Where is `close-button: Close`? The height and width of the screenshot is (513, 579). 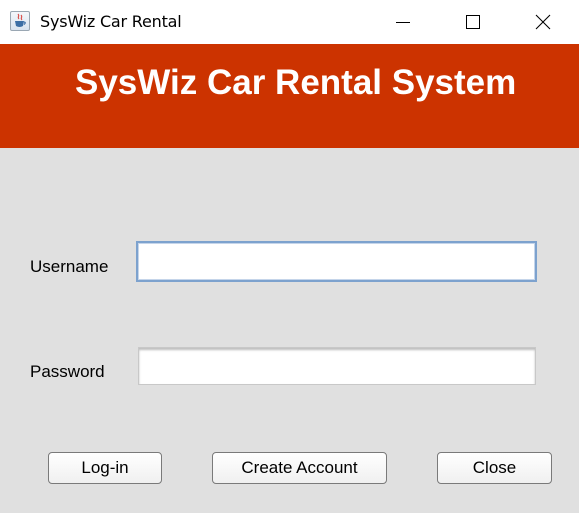 close-button: Close is located at coordinates (494, 468).